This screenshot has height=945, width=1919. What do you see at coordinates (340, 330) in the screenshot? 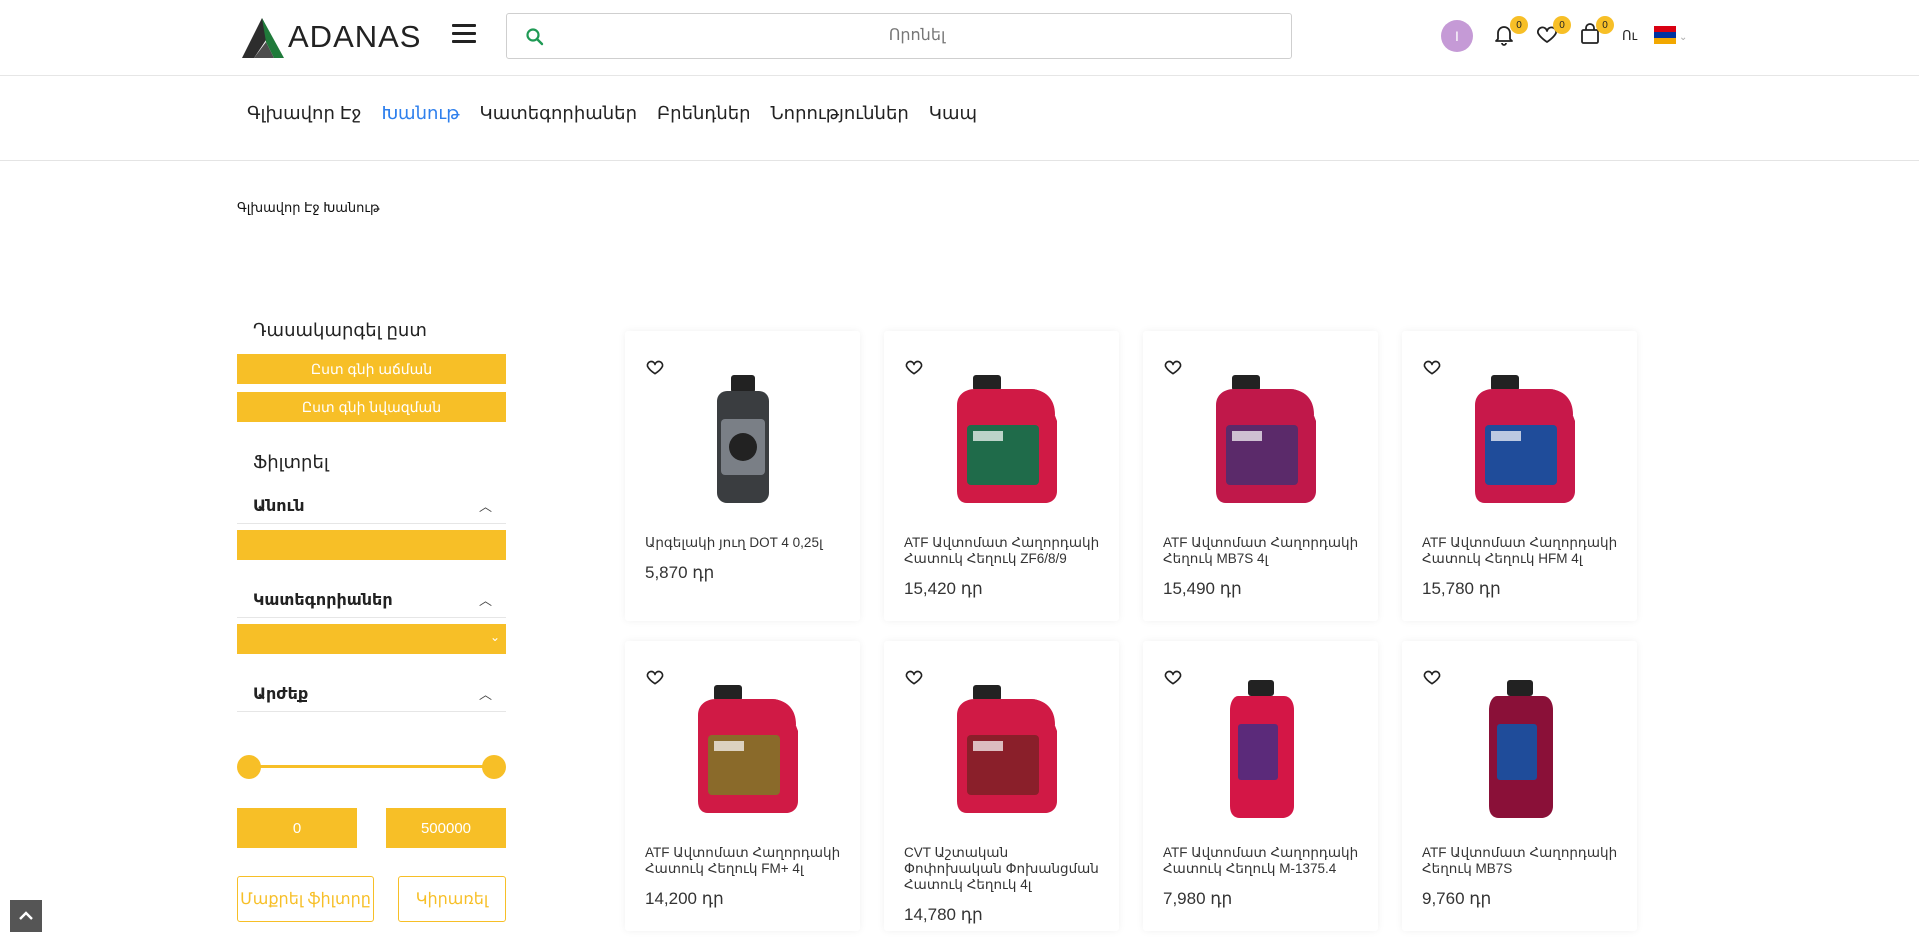
I see `sort-title: Դասակարգել ըստ` at bounding box center [340, 330].